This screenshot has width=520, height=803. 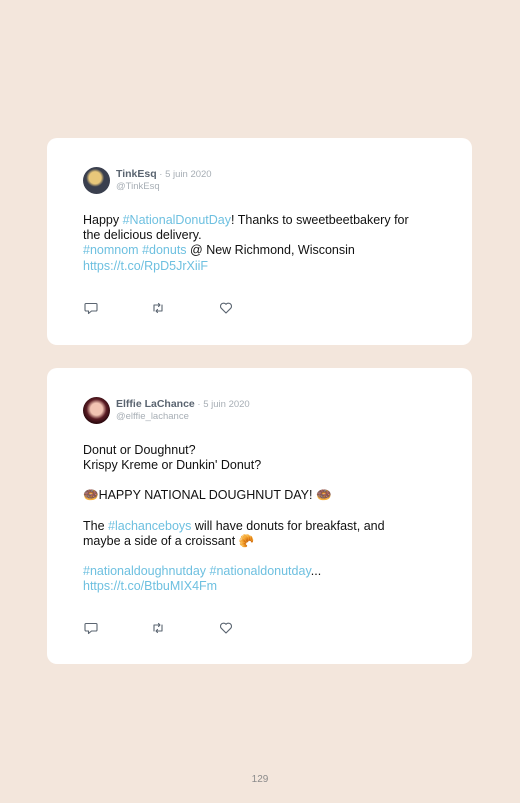 What do you see at coordinates (155, 404) in the screenshot?
I see `author-name: Elffie LaChance` at bounding box center [155, 404].